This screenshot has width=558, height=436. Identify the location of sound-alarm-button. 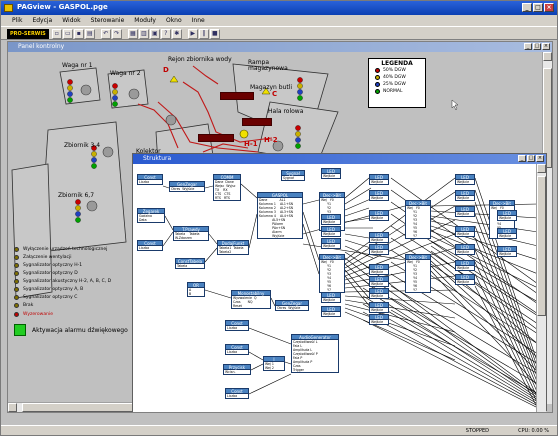
(20, 330).